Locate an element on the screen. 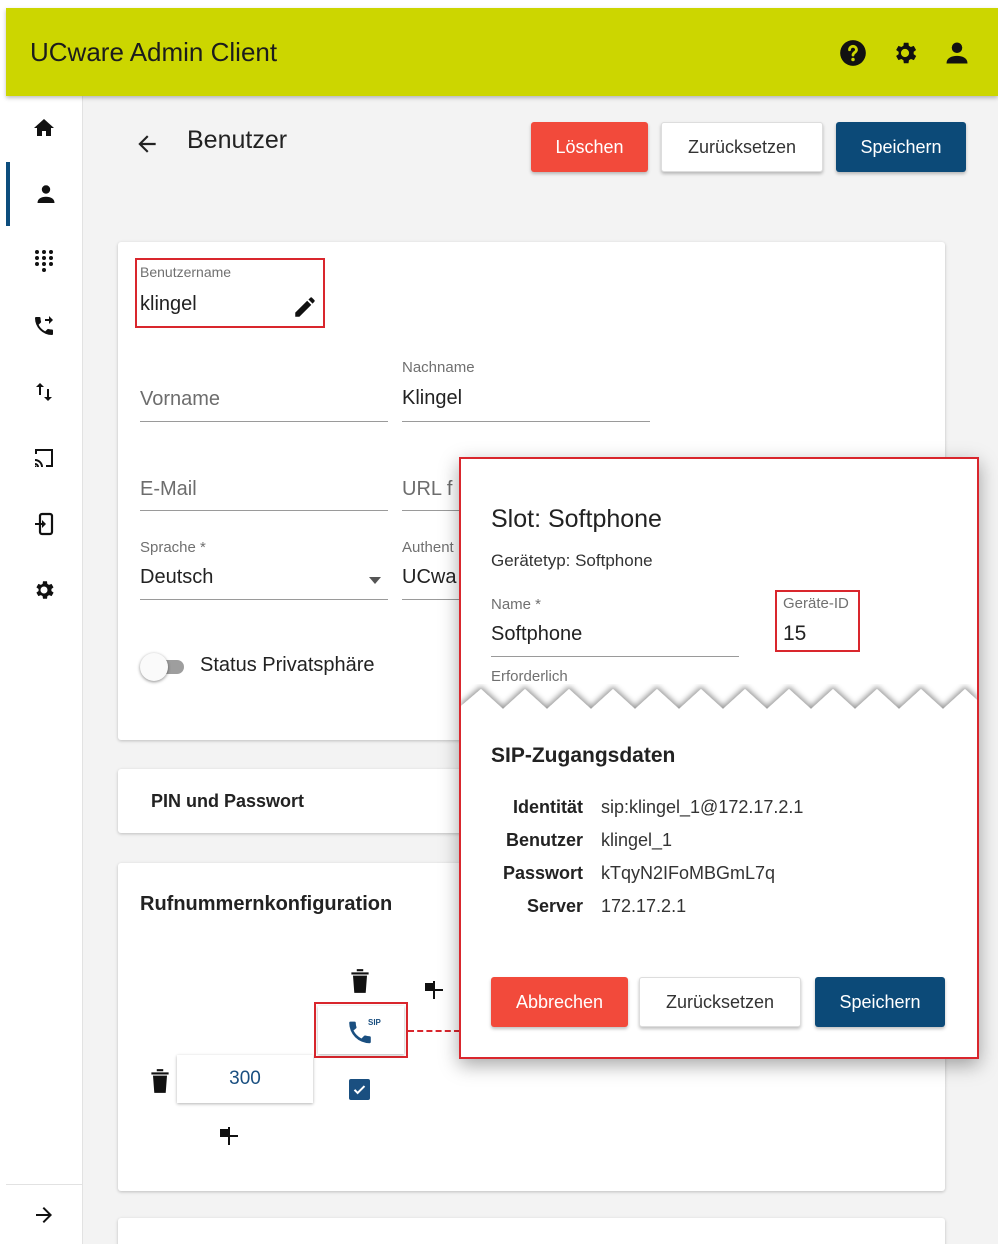 The width and height of the screenshot is (998, 1244). language-underline is located at coordinates (264, 599).